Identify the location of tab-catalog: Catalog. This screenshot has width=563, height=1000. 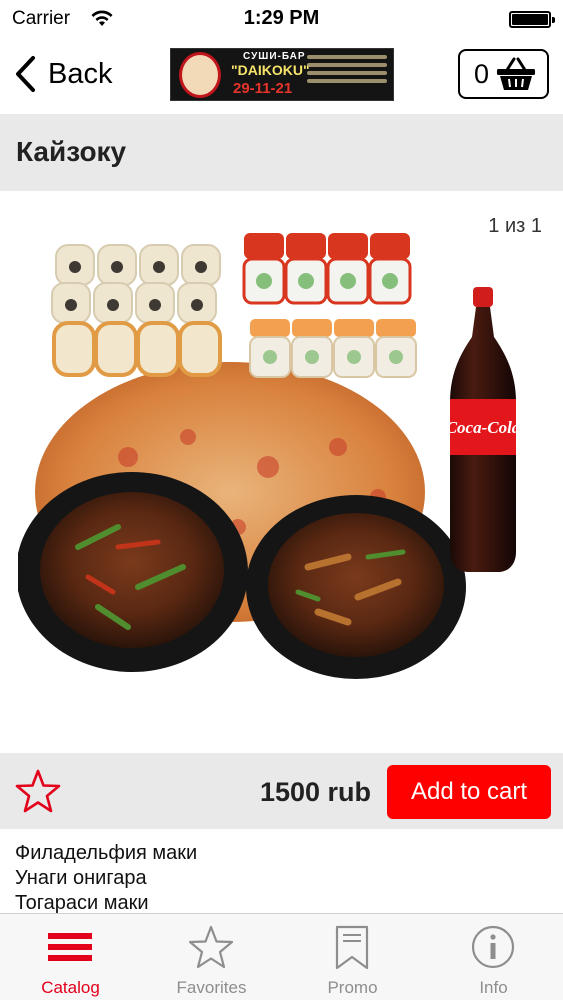
(70, 957).